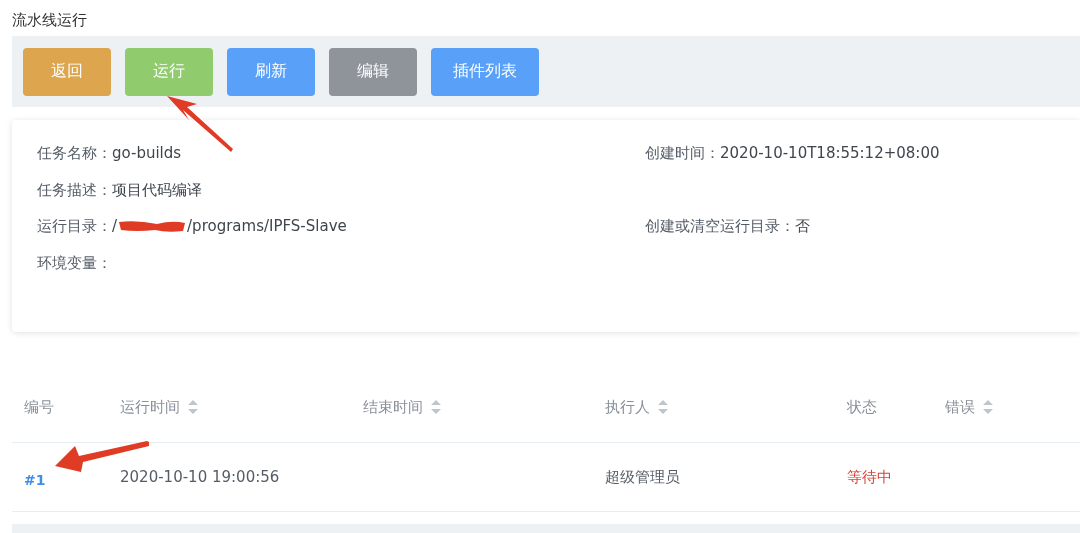  I want to click on redaction-scribble, so click(152, 226).